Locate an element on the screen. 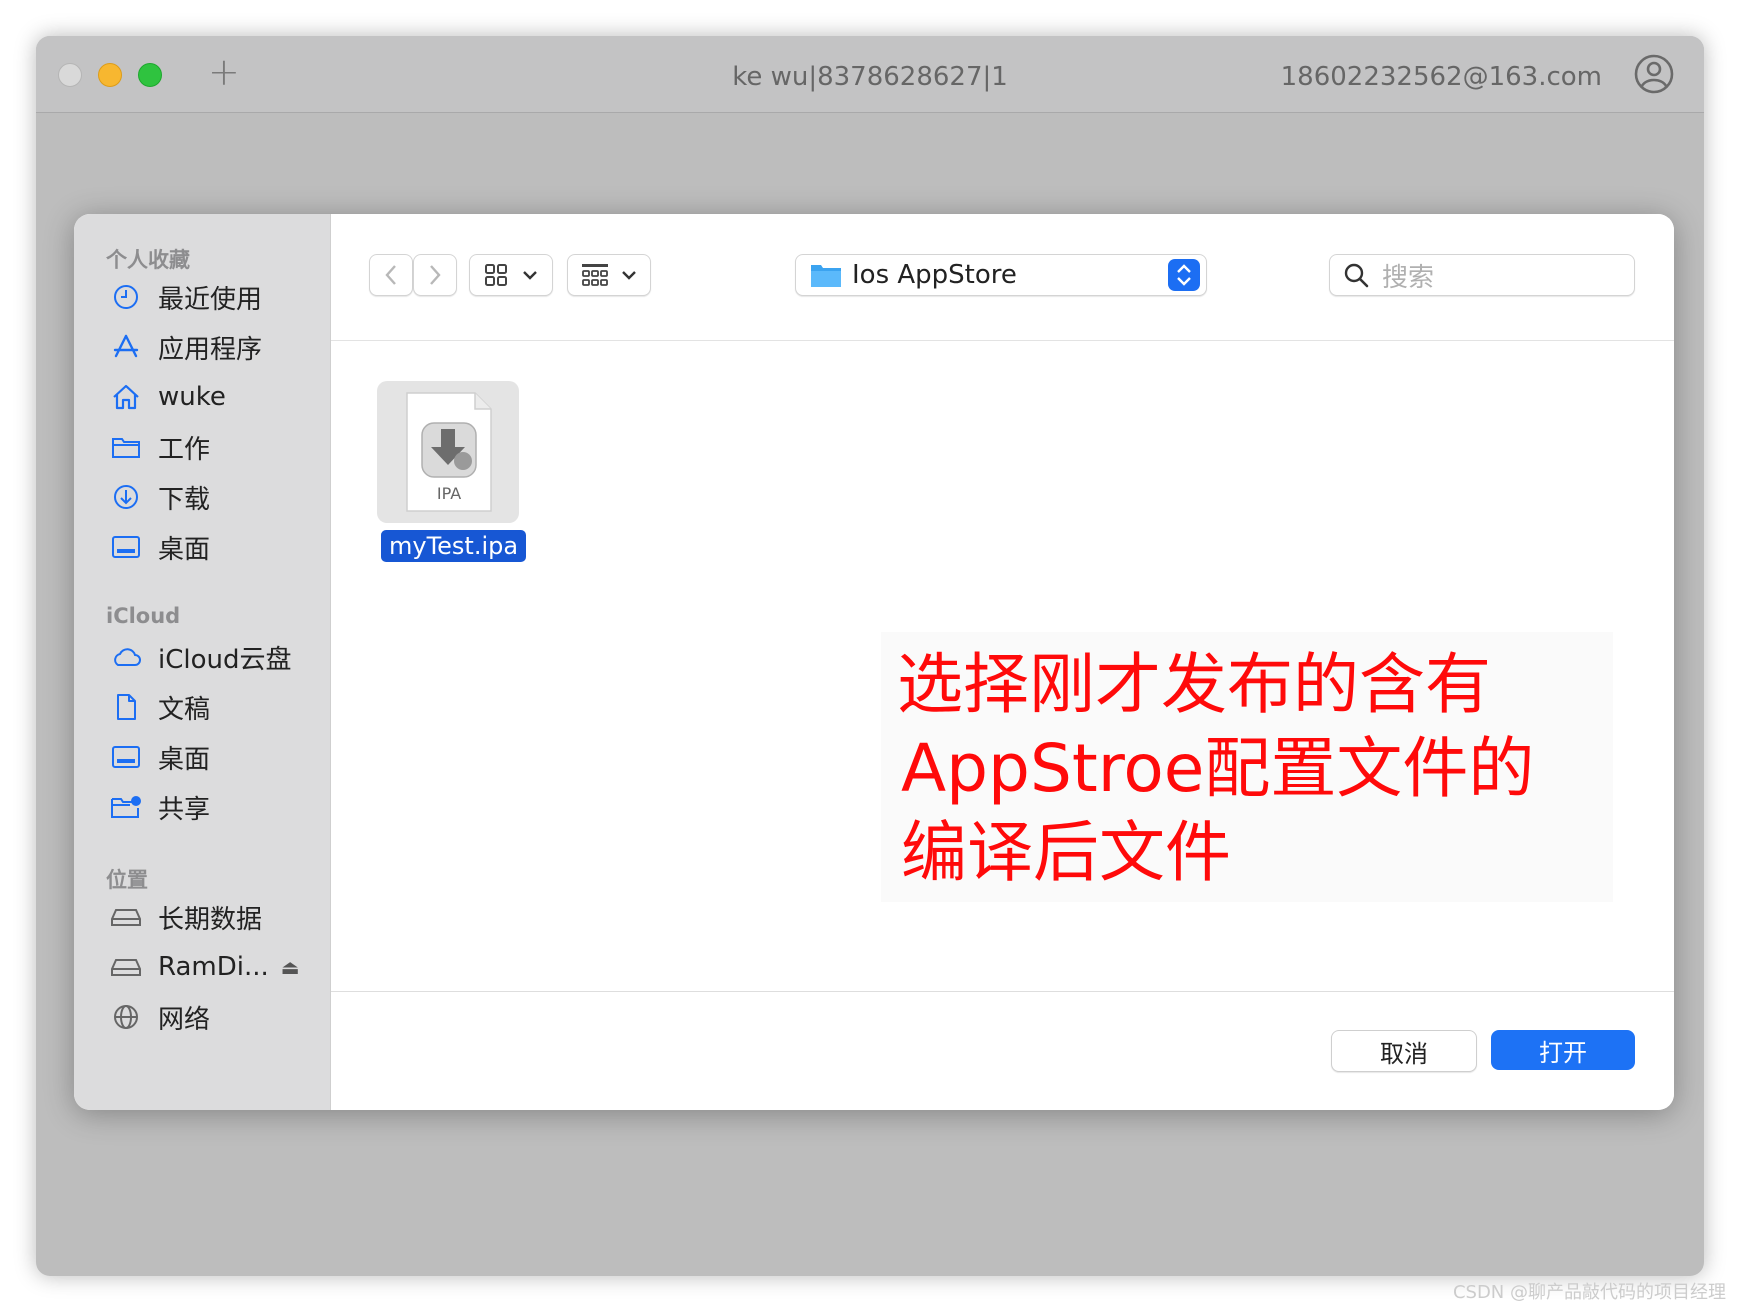  group-mode-button is located at coordinates (609, 275).